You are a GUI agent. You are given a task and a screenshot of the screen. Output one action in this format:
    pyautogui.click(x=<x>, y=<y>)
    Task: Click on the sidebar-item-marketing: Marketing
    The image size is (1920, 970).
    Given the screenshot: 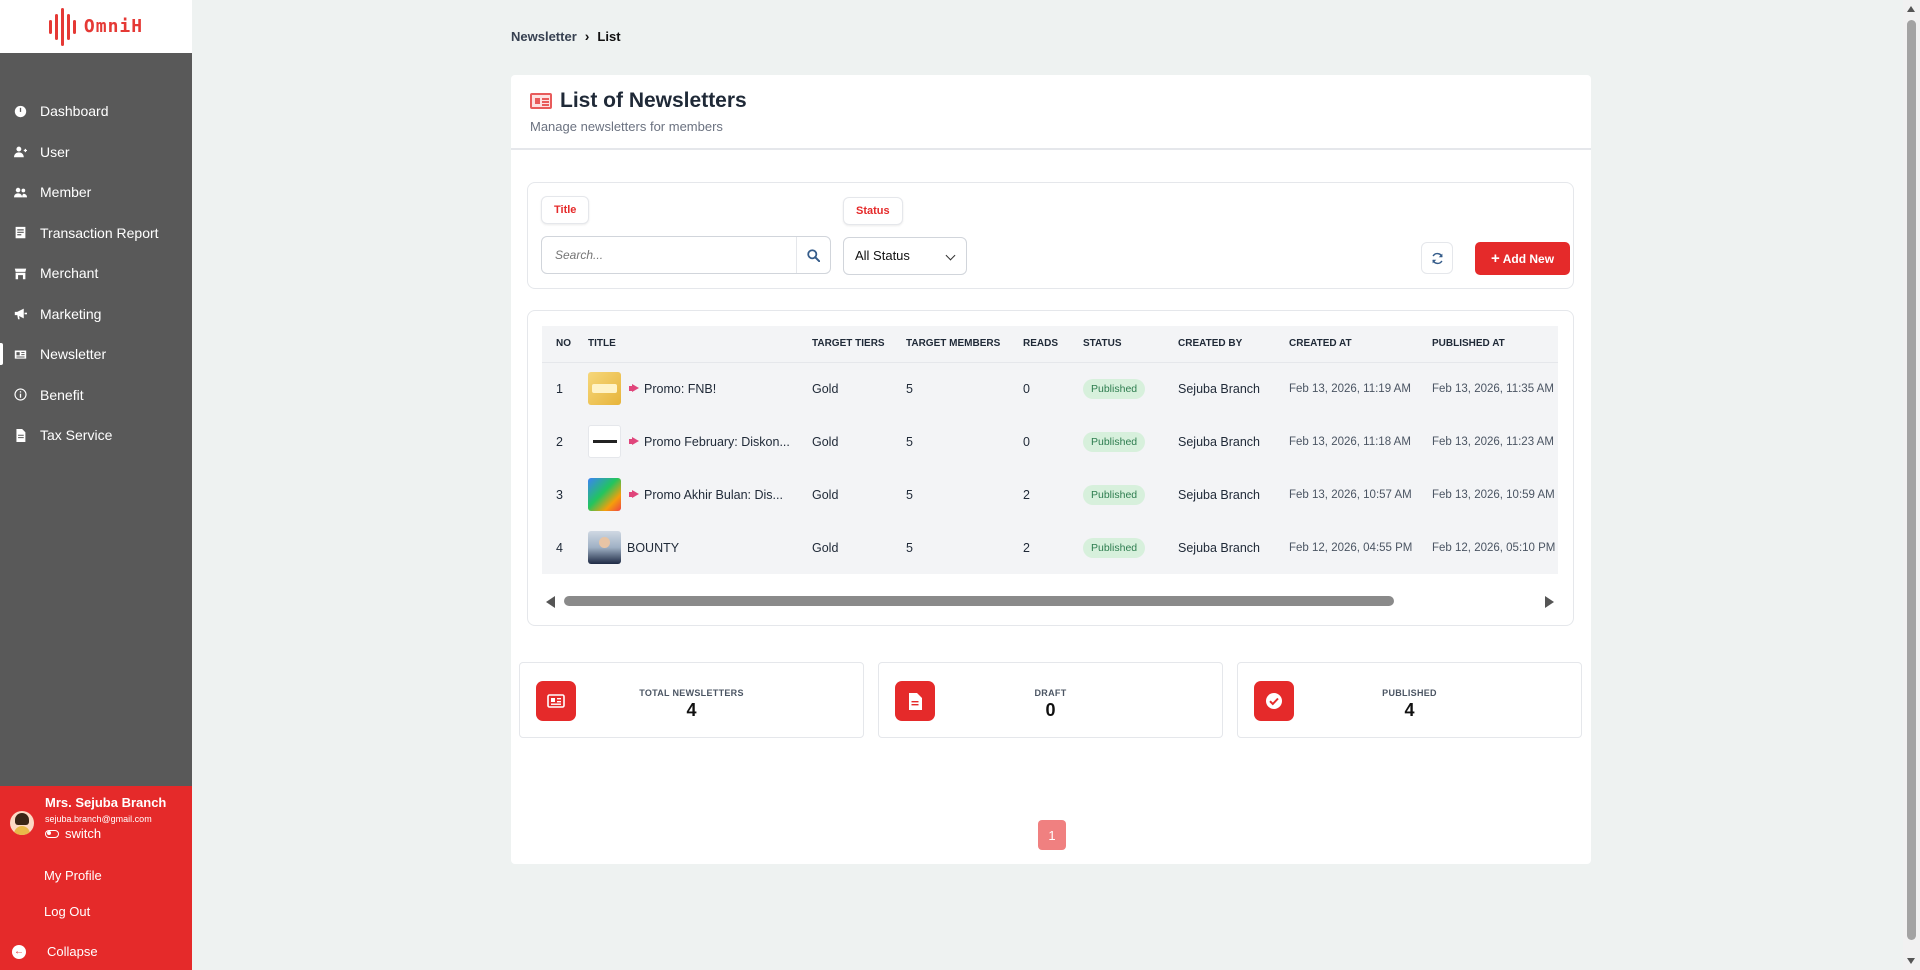 What is the action you would take?
    pyautogui.click(x=96, y=314)
    